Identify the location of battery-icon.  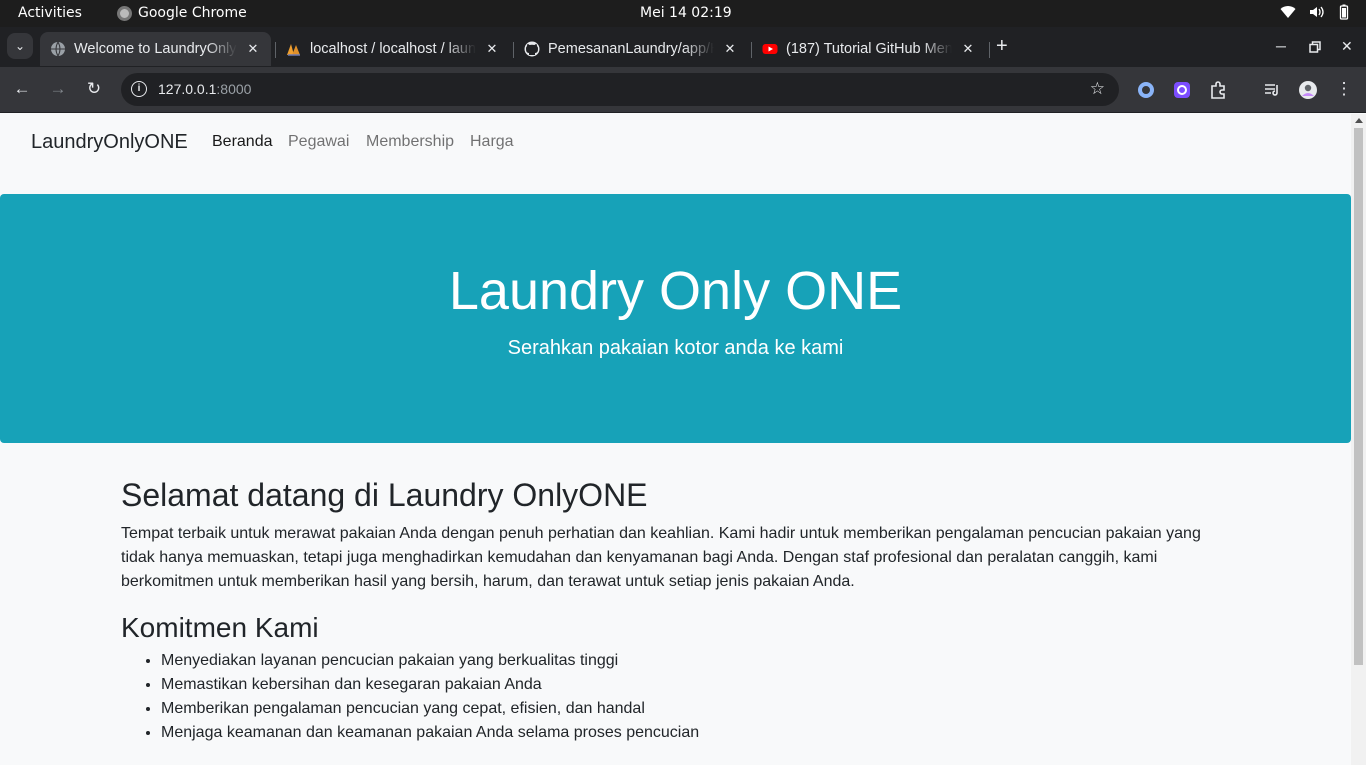
(1344, 12).